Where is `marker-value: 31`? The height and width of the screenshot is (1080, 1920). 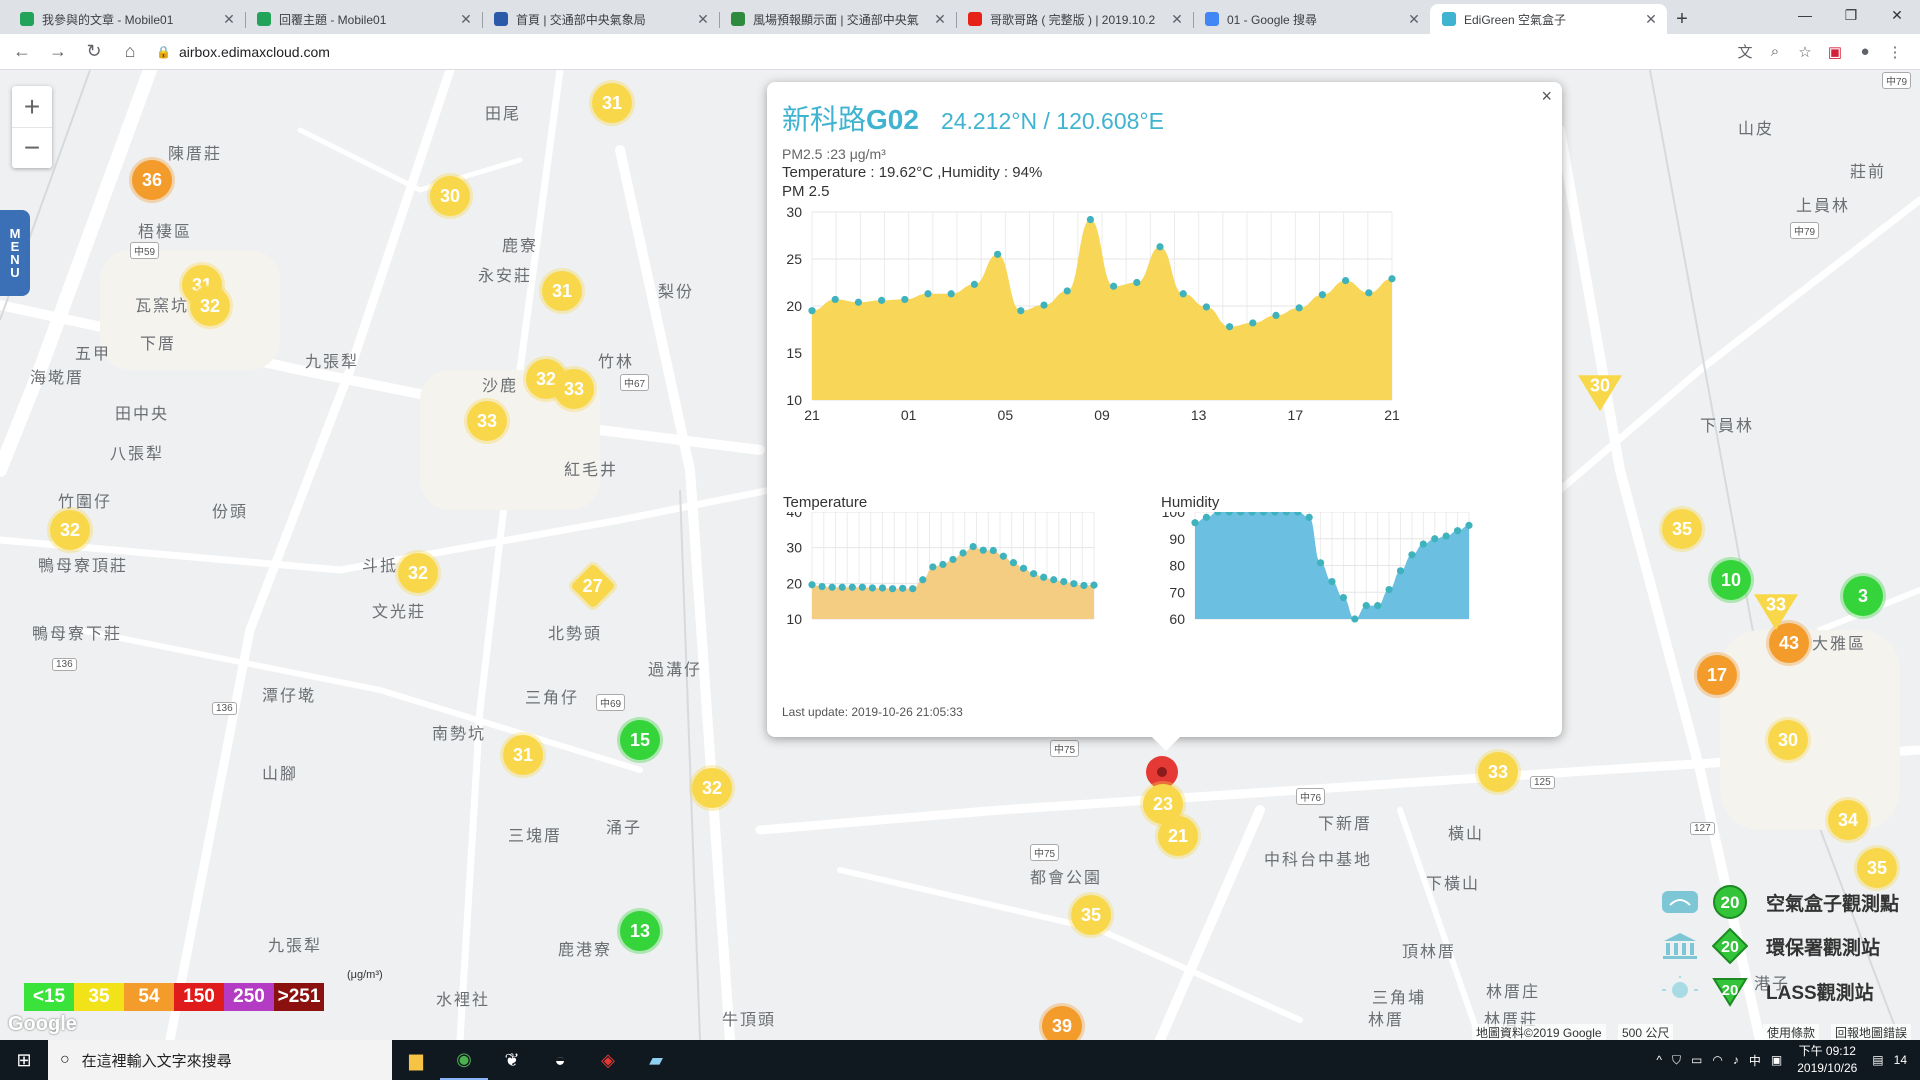 marker-value: 31 is located at coordinates (562, 290).